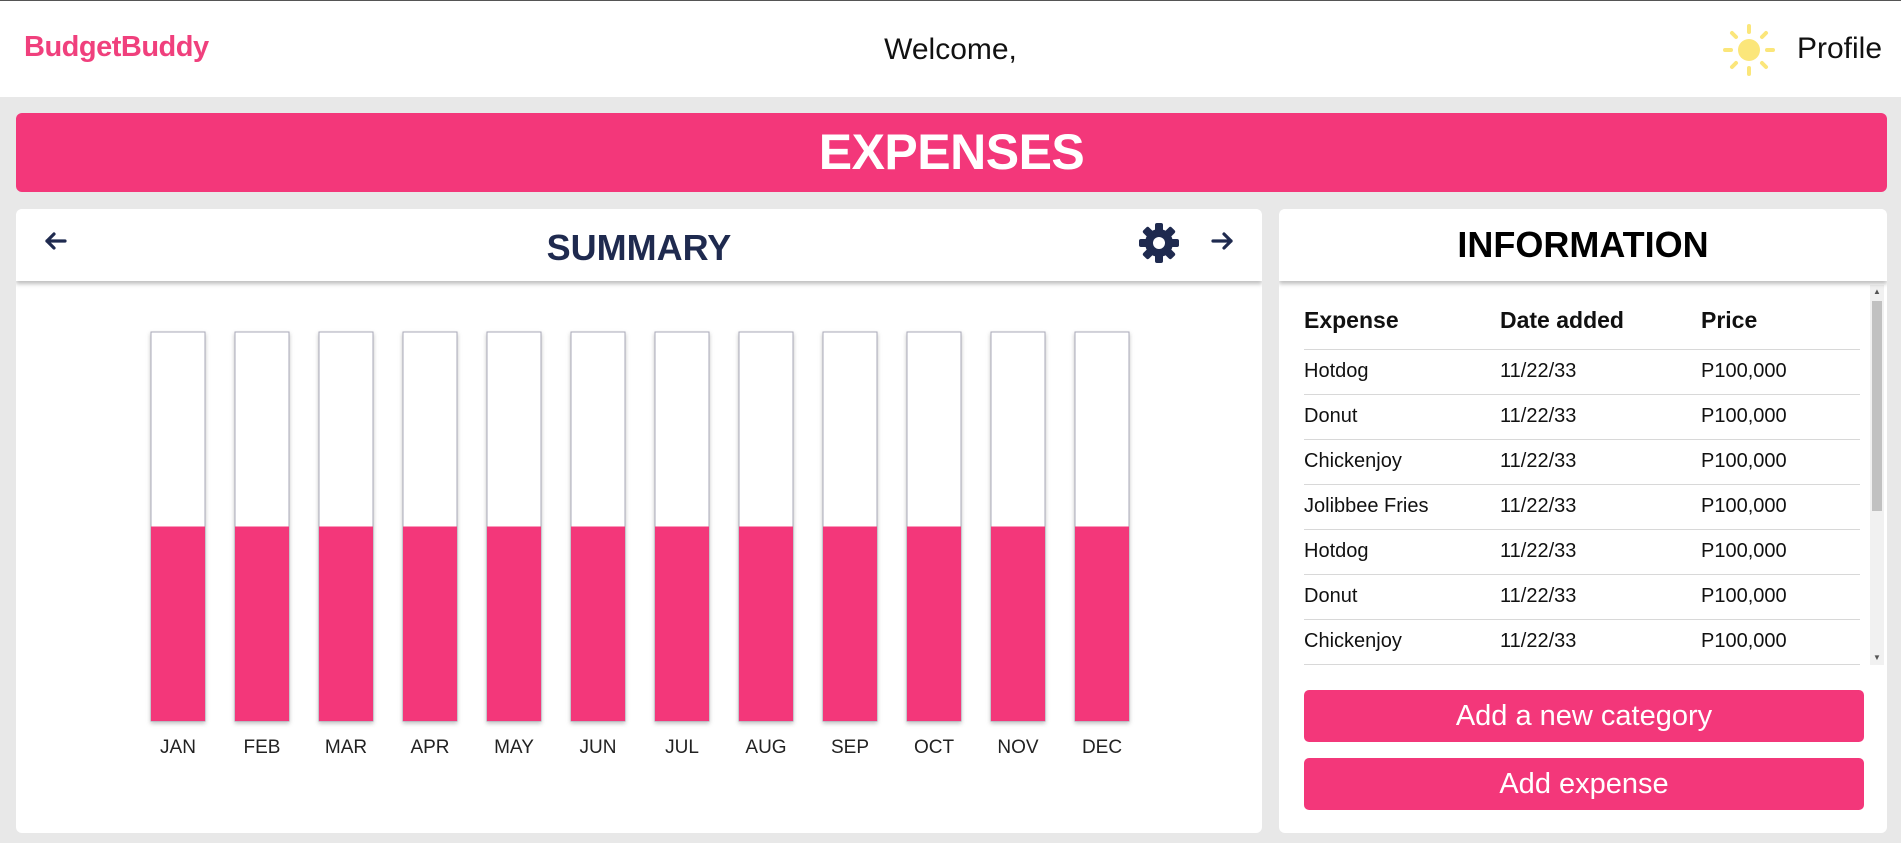 This screenshot has height=843, width=1901. I want to click on tick-label-jul: JUL, so click(682, 747).